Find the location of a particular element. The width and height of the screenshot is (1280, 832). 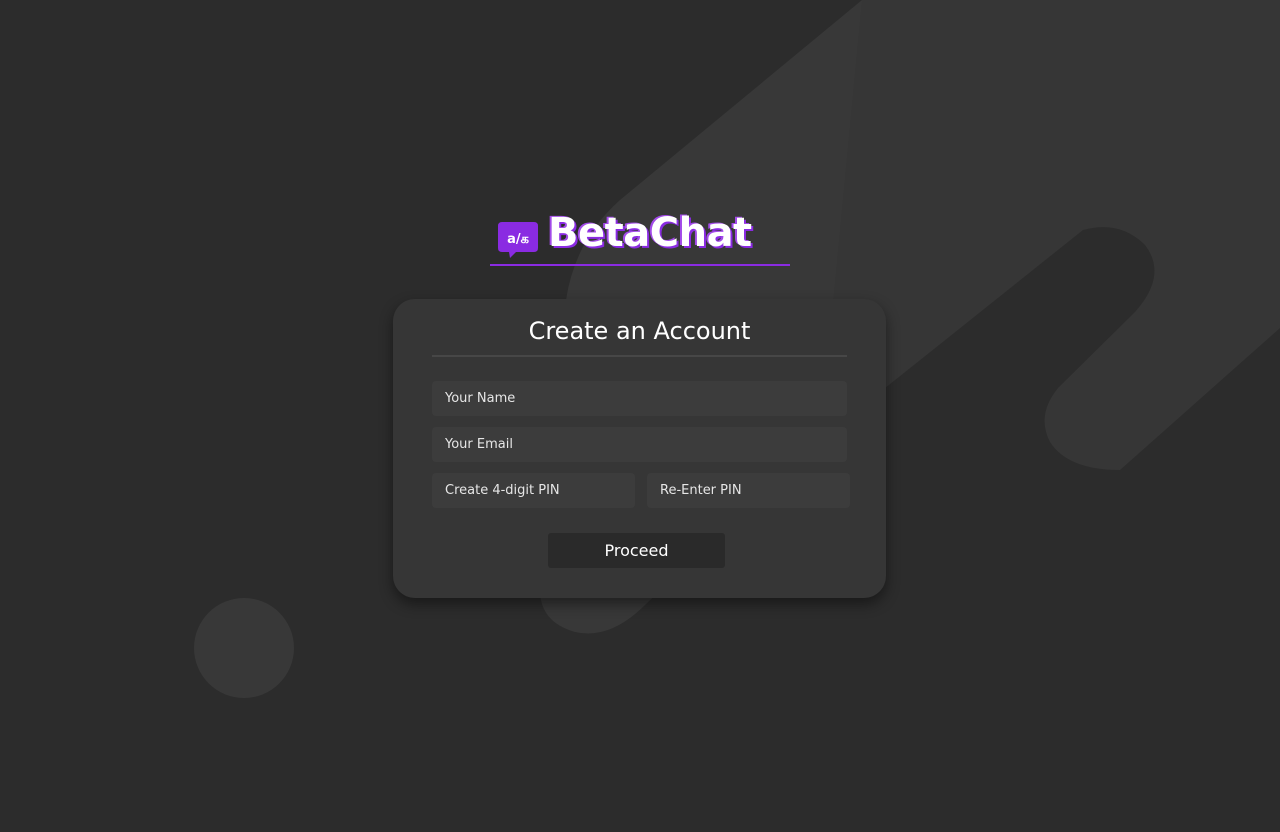

signup-card: Create an Account Proceed is located at coordinates (639, 448).